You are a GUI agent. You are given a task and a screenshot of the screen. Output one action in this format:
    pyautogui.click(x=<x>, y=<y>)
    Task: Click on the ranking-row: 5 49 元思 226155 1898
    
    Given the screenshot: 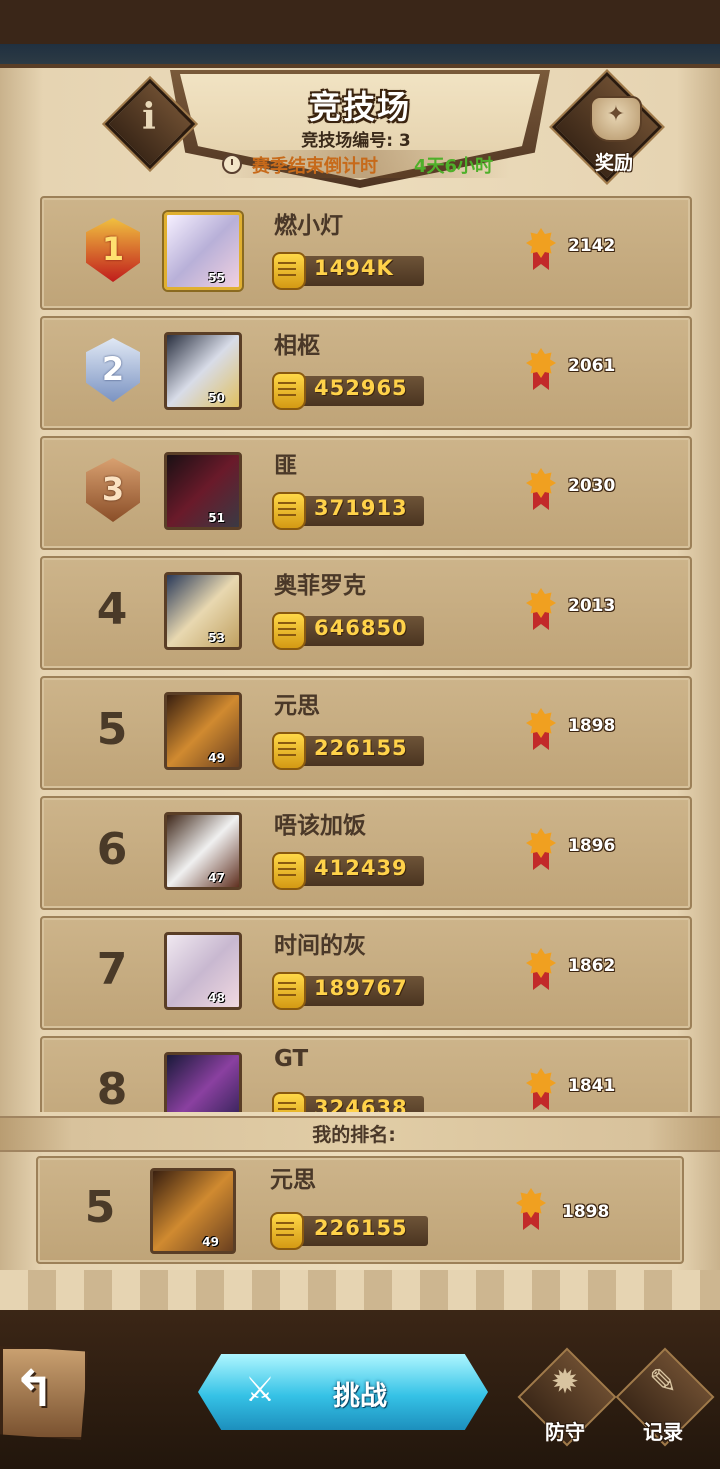 What is the action you would take?
    pyautogui.click(x=366, y=733)
    